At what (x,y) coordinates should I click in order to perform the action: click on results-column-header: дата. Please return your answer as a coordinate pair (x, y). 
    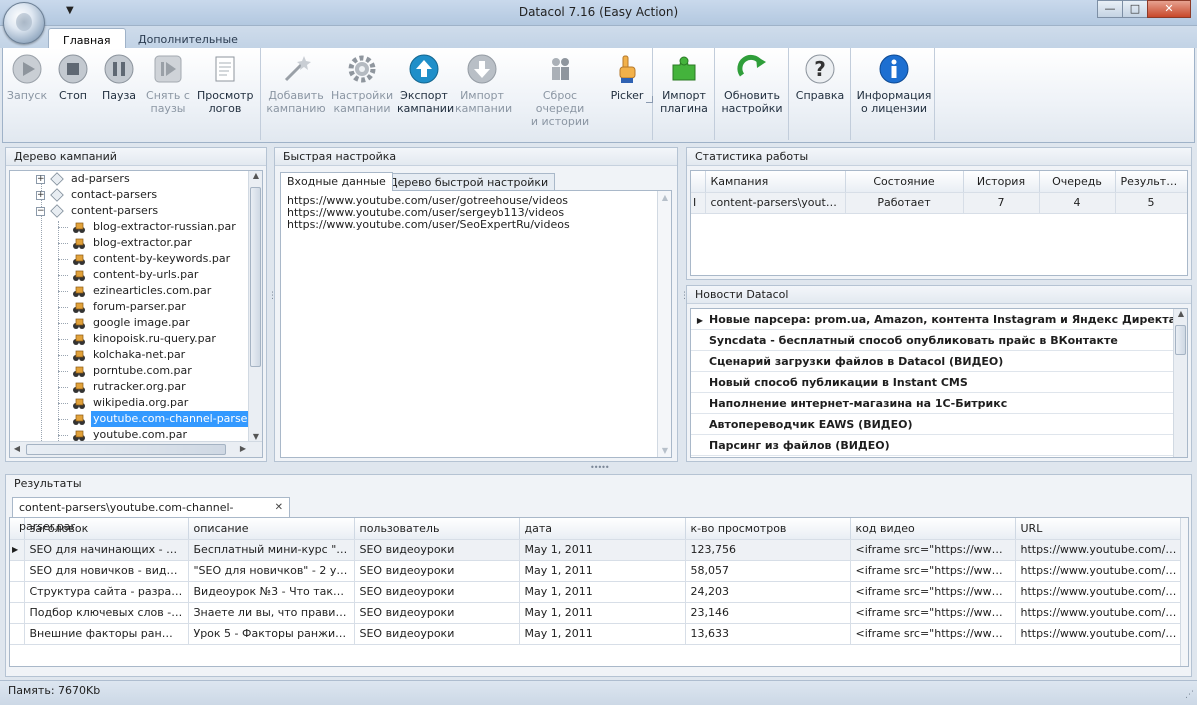
    Looking at the image, I should click on (602, 529).